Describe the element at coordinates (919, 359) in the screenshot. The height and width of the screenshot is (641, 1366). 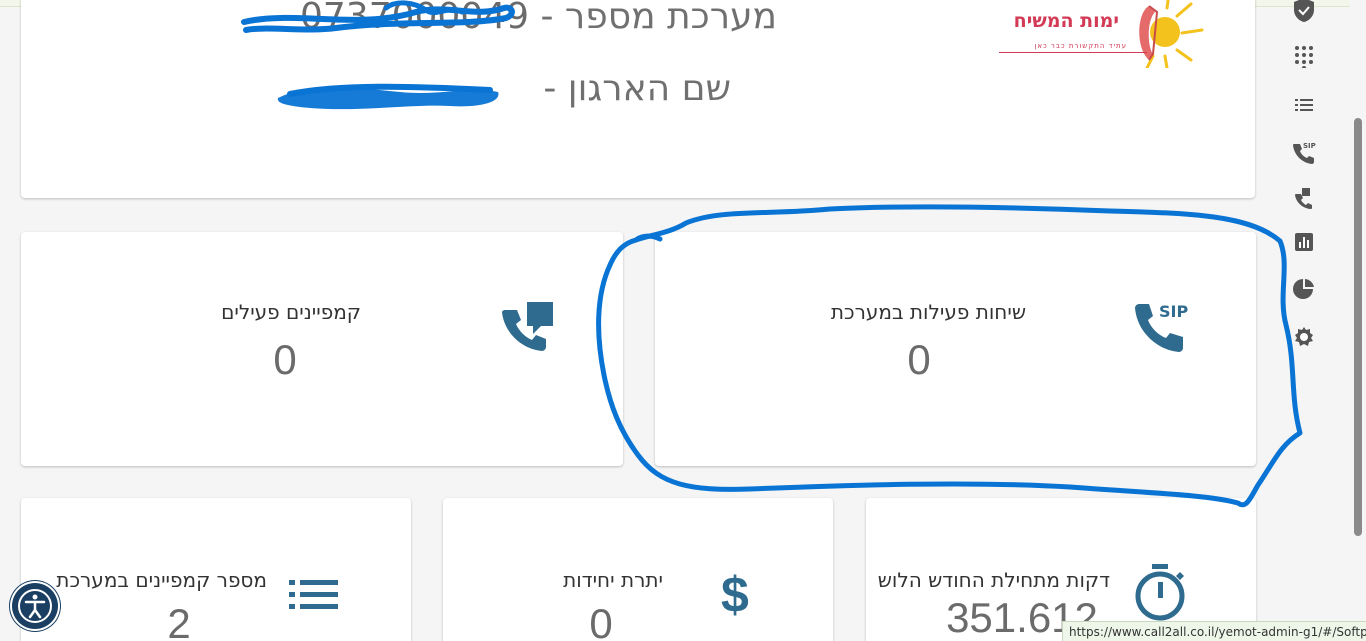
I see `active-calls-value: 0` at that location.